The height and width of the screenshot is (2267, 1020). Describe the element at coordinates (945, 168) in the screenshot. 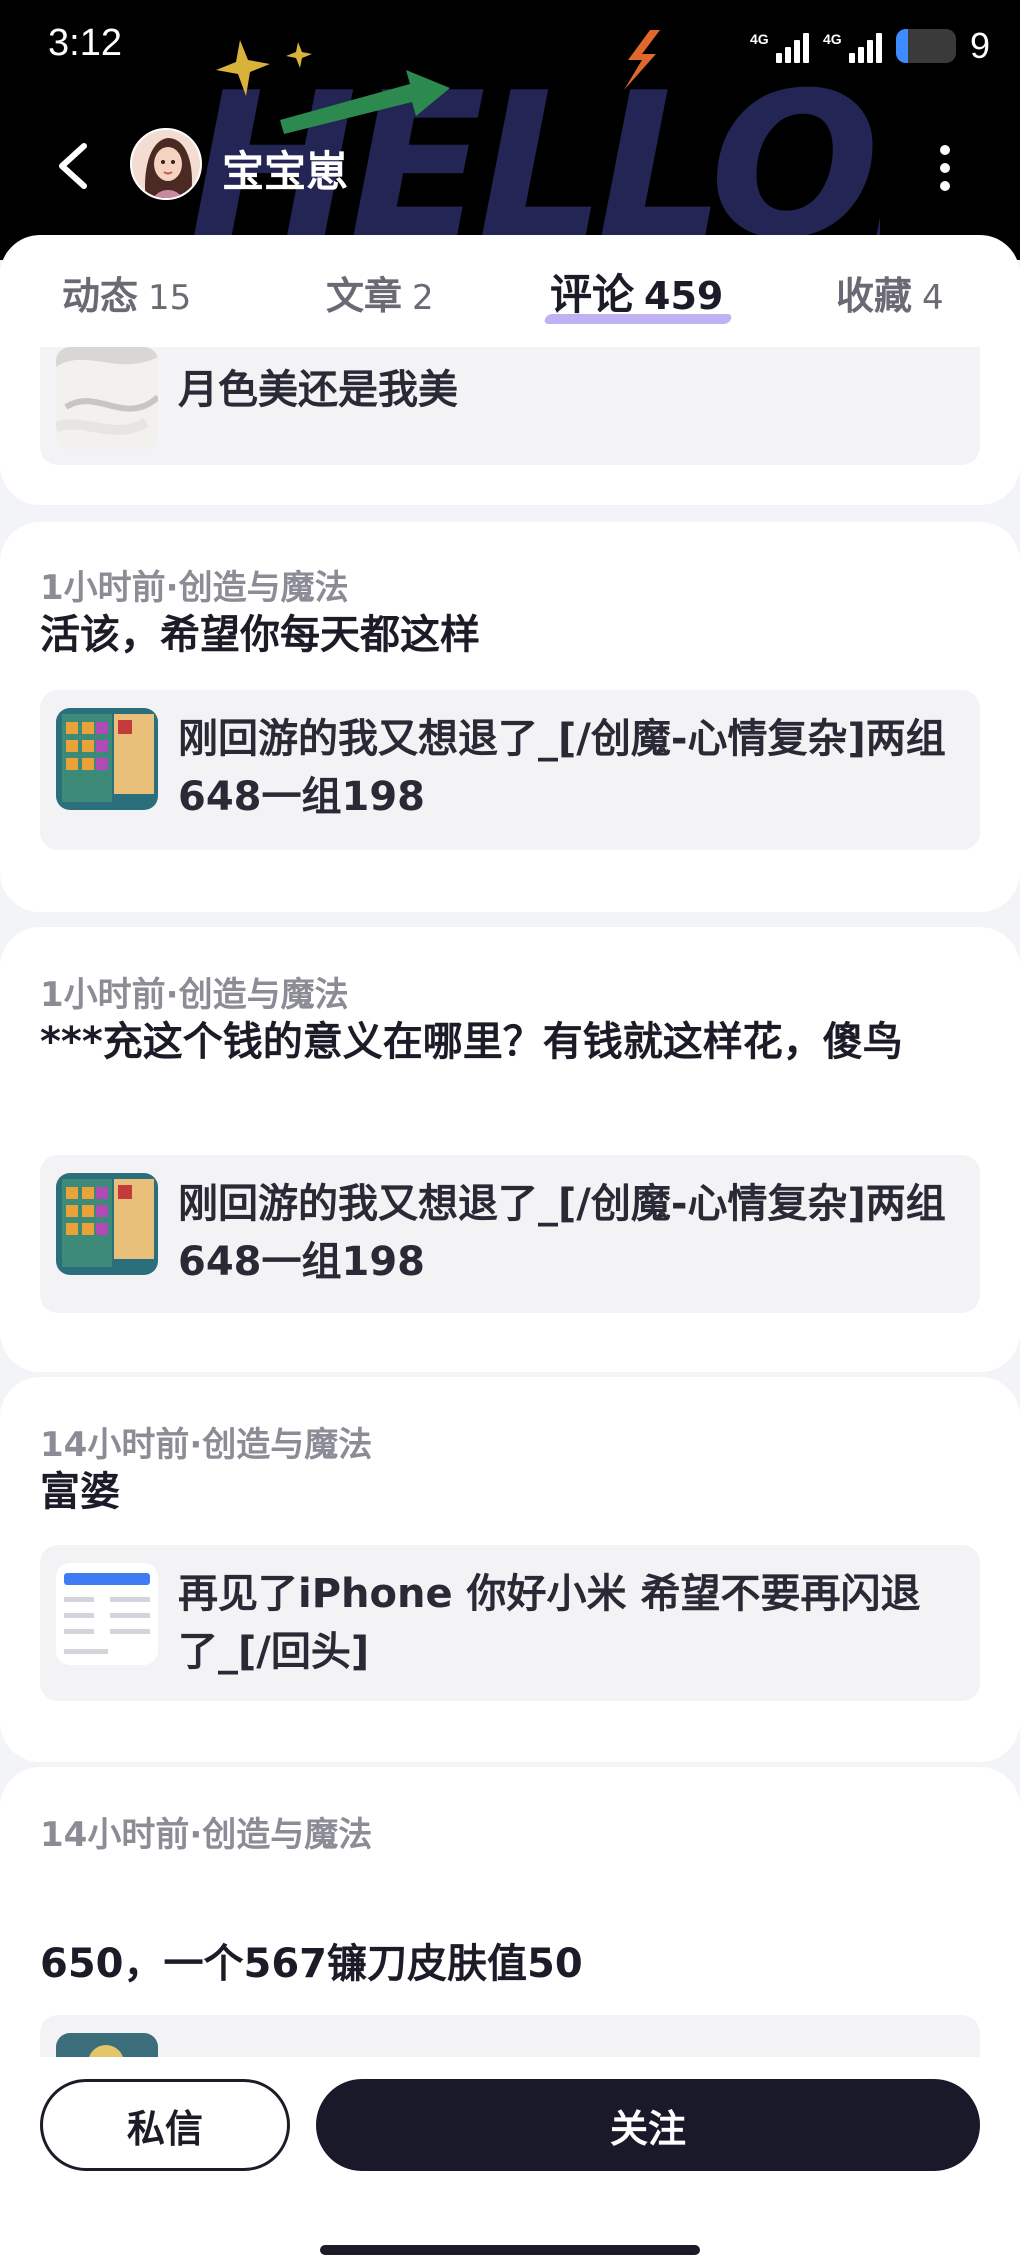

I see `more-options-icon` at that location.